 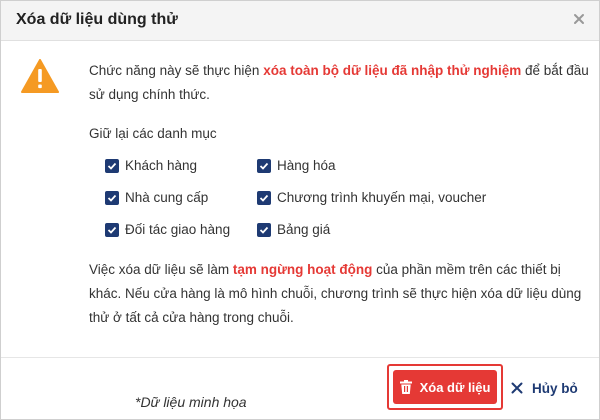 I want to click on dialog-header: Xóa dữ liệu dùng thử, so click(x=300, y=21).